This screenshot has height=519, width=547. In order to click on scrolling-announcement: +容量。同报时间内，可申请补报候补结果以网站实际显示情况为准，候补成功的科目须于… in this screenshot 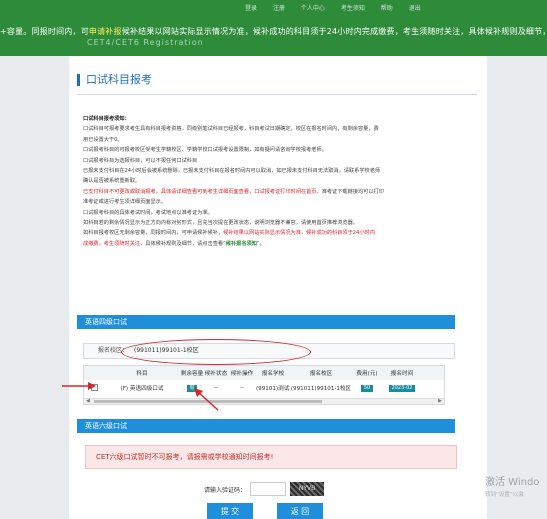, I will do `click(273, 31)`.